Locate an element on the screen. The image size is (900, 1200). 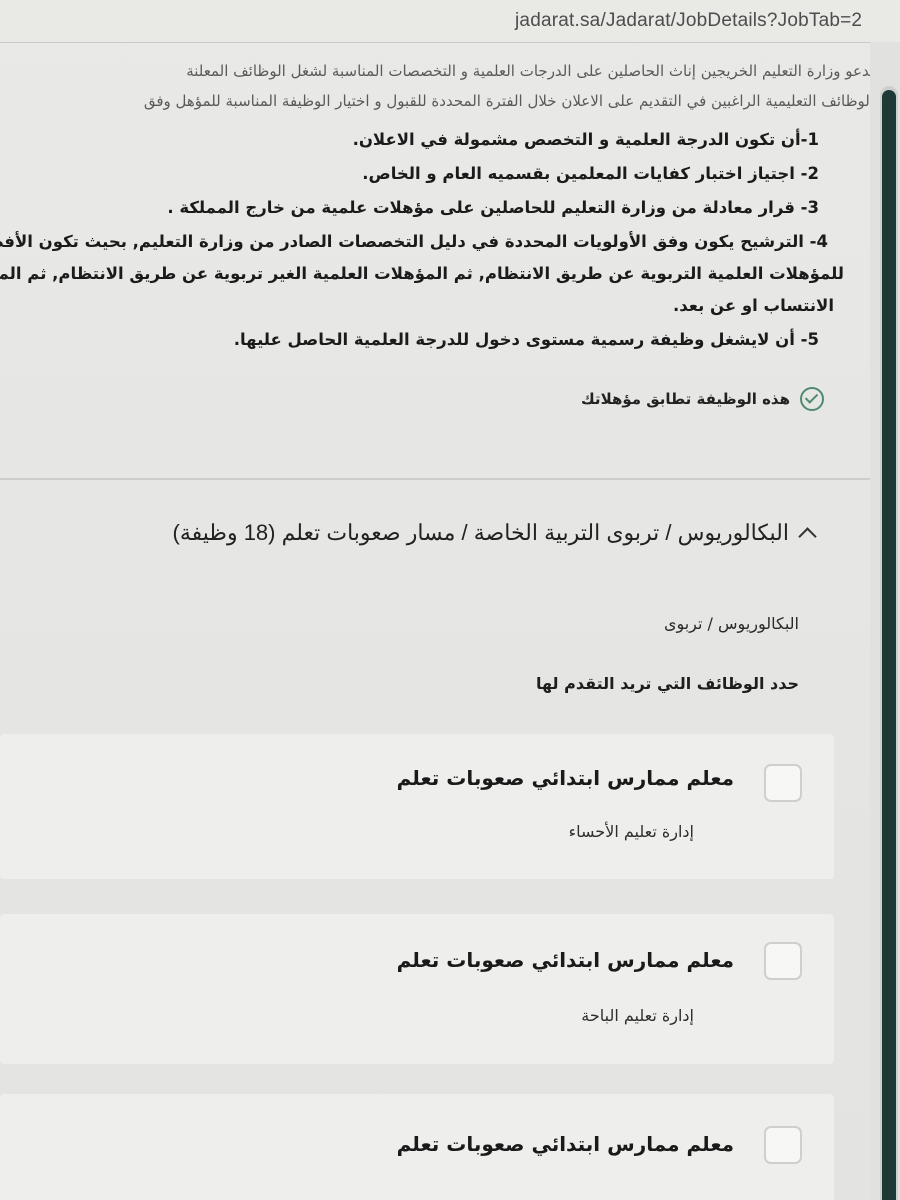
match-status-text: هذه الوظيفة تطابق مؤهلاتك is located at coordinates (685, 399).